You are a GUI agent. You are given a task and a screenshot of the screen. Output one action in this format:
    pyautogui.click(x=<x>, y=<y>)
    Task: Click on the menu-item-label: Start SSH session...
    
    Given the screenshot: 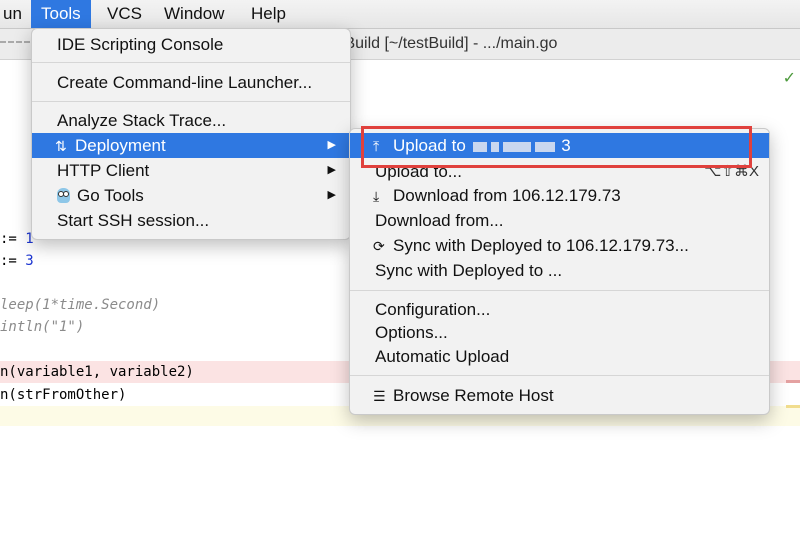 What is the action you would take?
    pyautogui.click(x=133, y=220)
    